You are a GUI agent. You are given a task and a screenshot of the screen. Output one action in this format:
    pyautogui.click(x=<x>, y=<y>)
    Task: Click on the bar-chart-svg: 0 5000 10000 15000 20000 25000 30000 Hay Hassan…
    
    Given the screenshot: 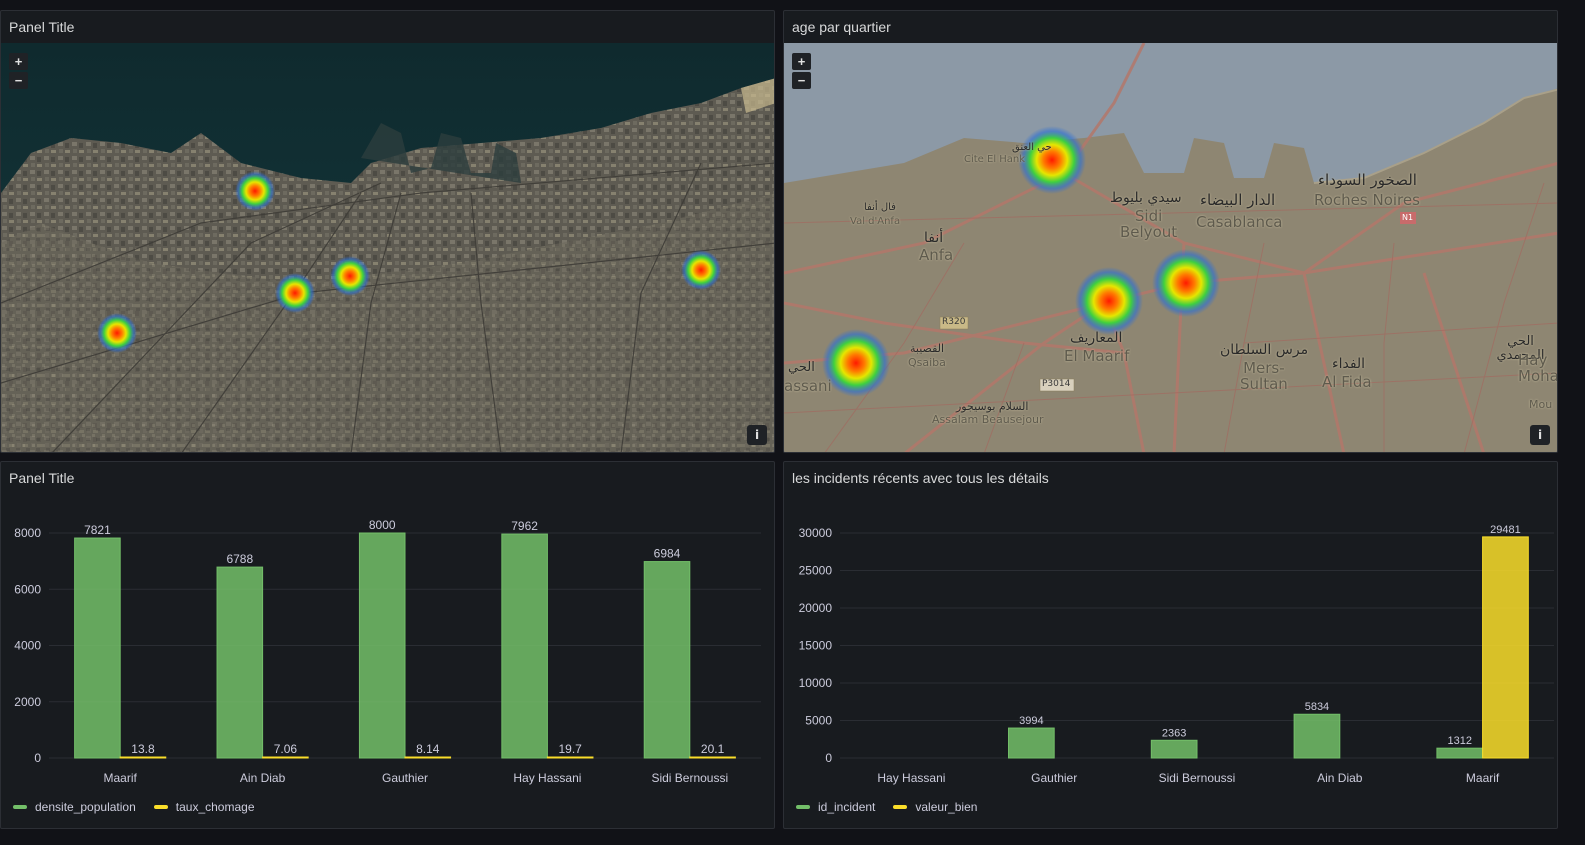 What is the action you would take?
    pyautogui.click(x=1176, y=654)
    